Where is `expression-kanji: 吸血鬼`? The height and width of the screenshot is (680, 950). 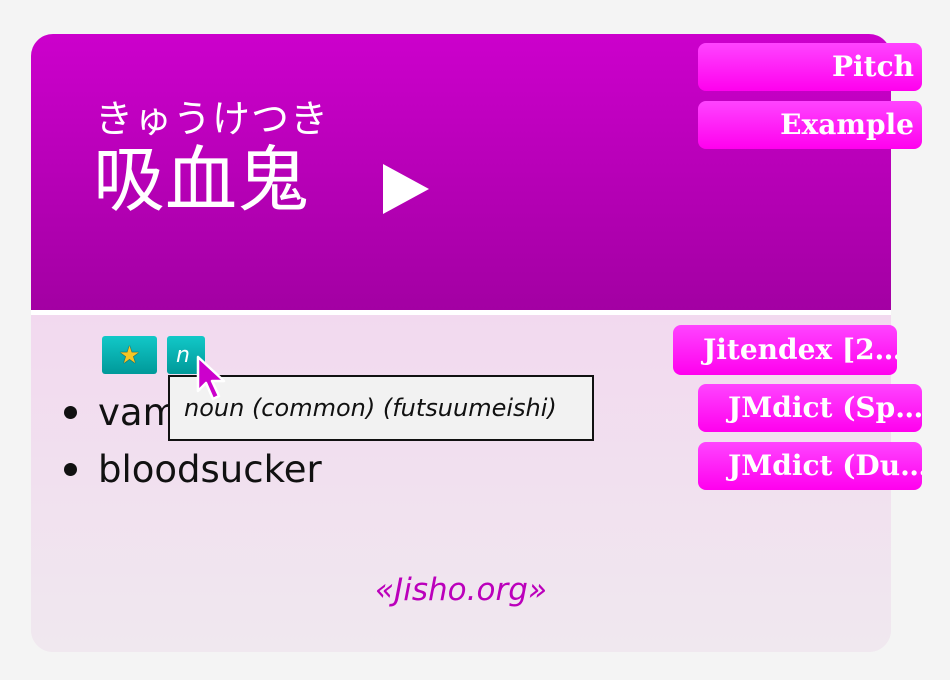
expression-kanji: 吸血鬼 is located at coordinates (201, 180).